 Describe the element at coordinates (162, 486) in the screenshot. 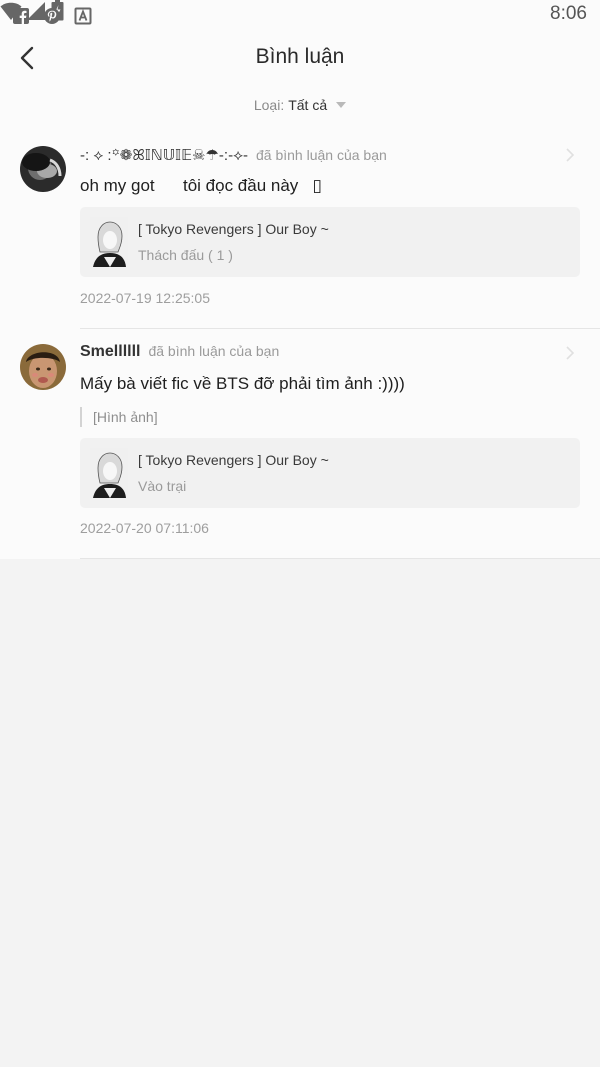

I see `story-subtitle: Vào trại` at that location.